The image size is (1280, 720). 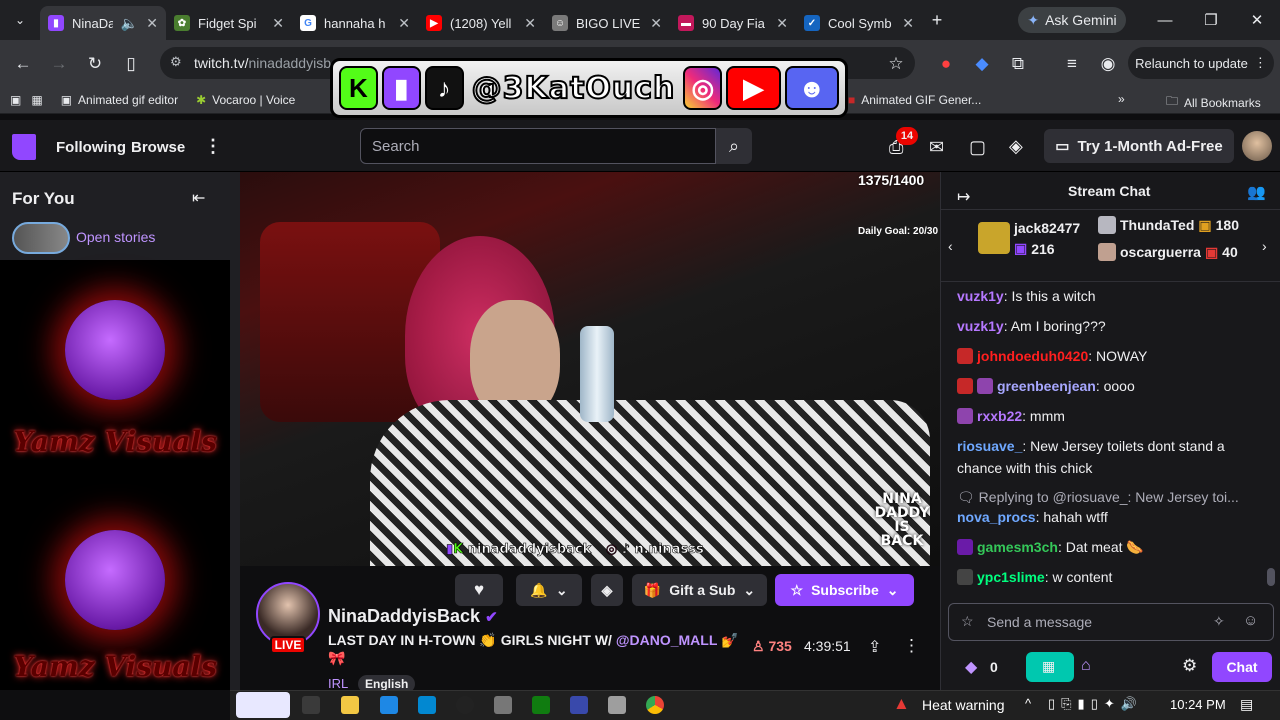 What do you see at coordinates (734, 146) in the screenshot?
I see `search-button: ⌕` at bounding box center [734, 146].